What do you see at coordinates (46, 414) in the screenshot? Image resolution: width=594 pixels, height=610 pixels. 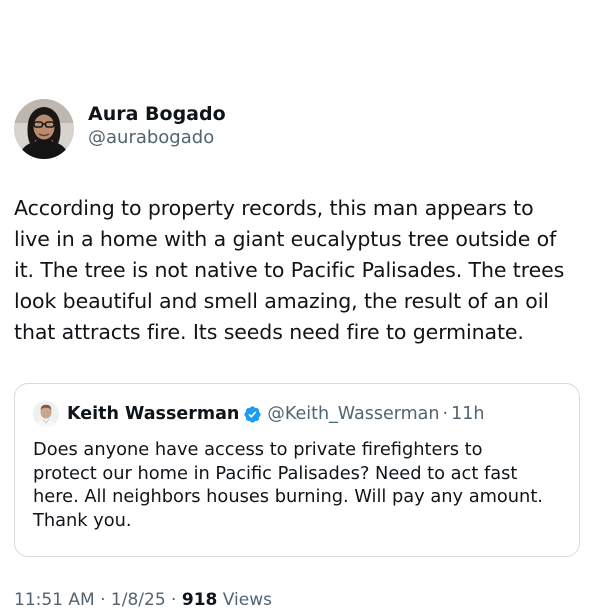 I see `quoted-profile-photo-icon` at bounding box center [46, 414].